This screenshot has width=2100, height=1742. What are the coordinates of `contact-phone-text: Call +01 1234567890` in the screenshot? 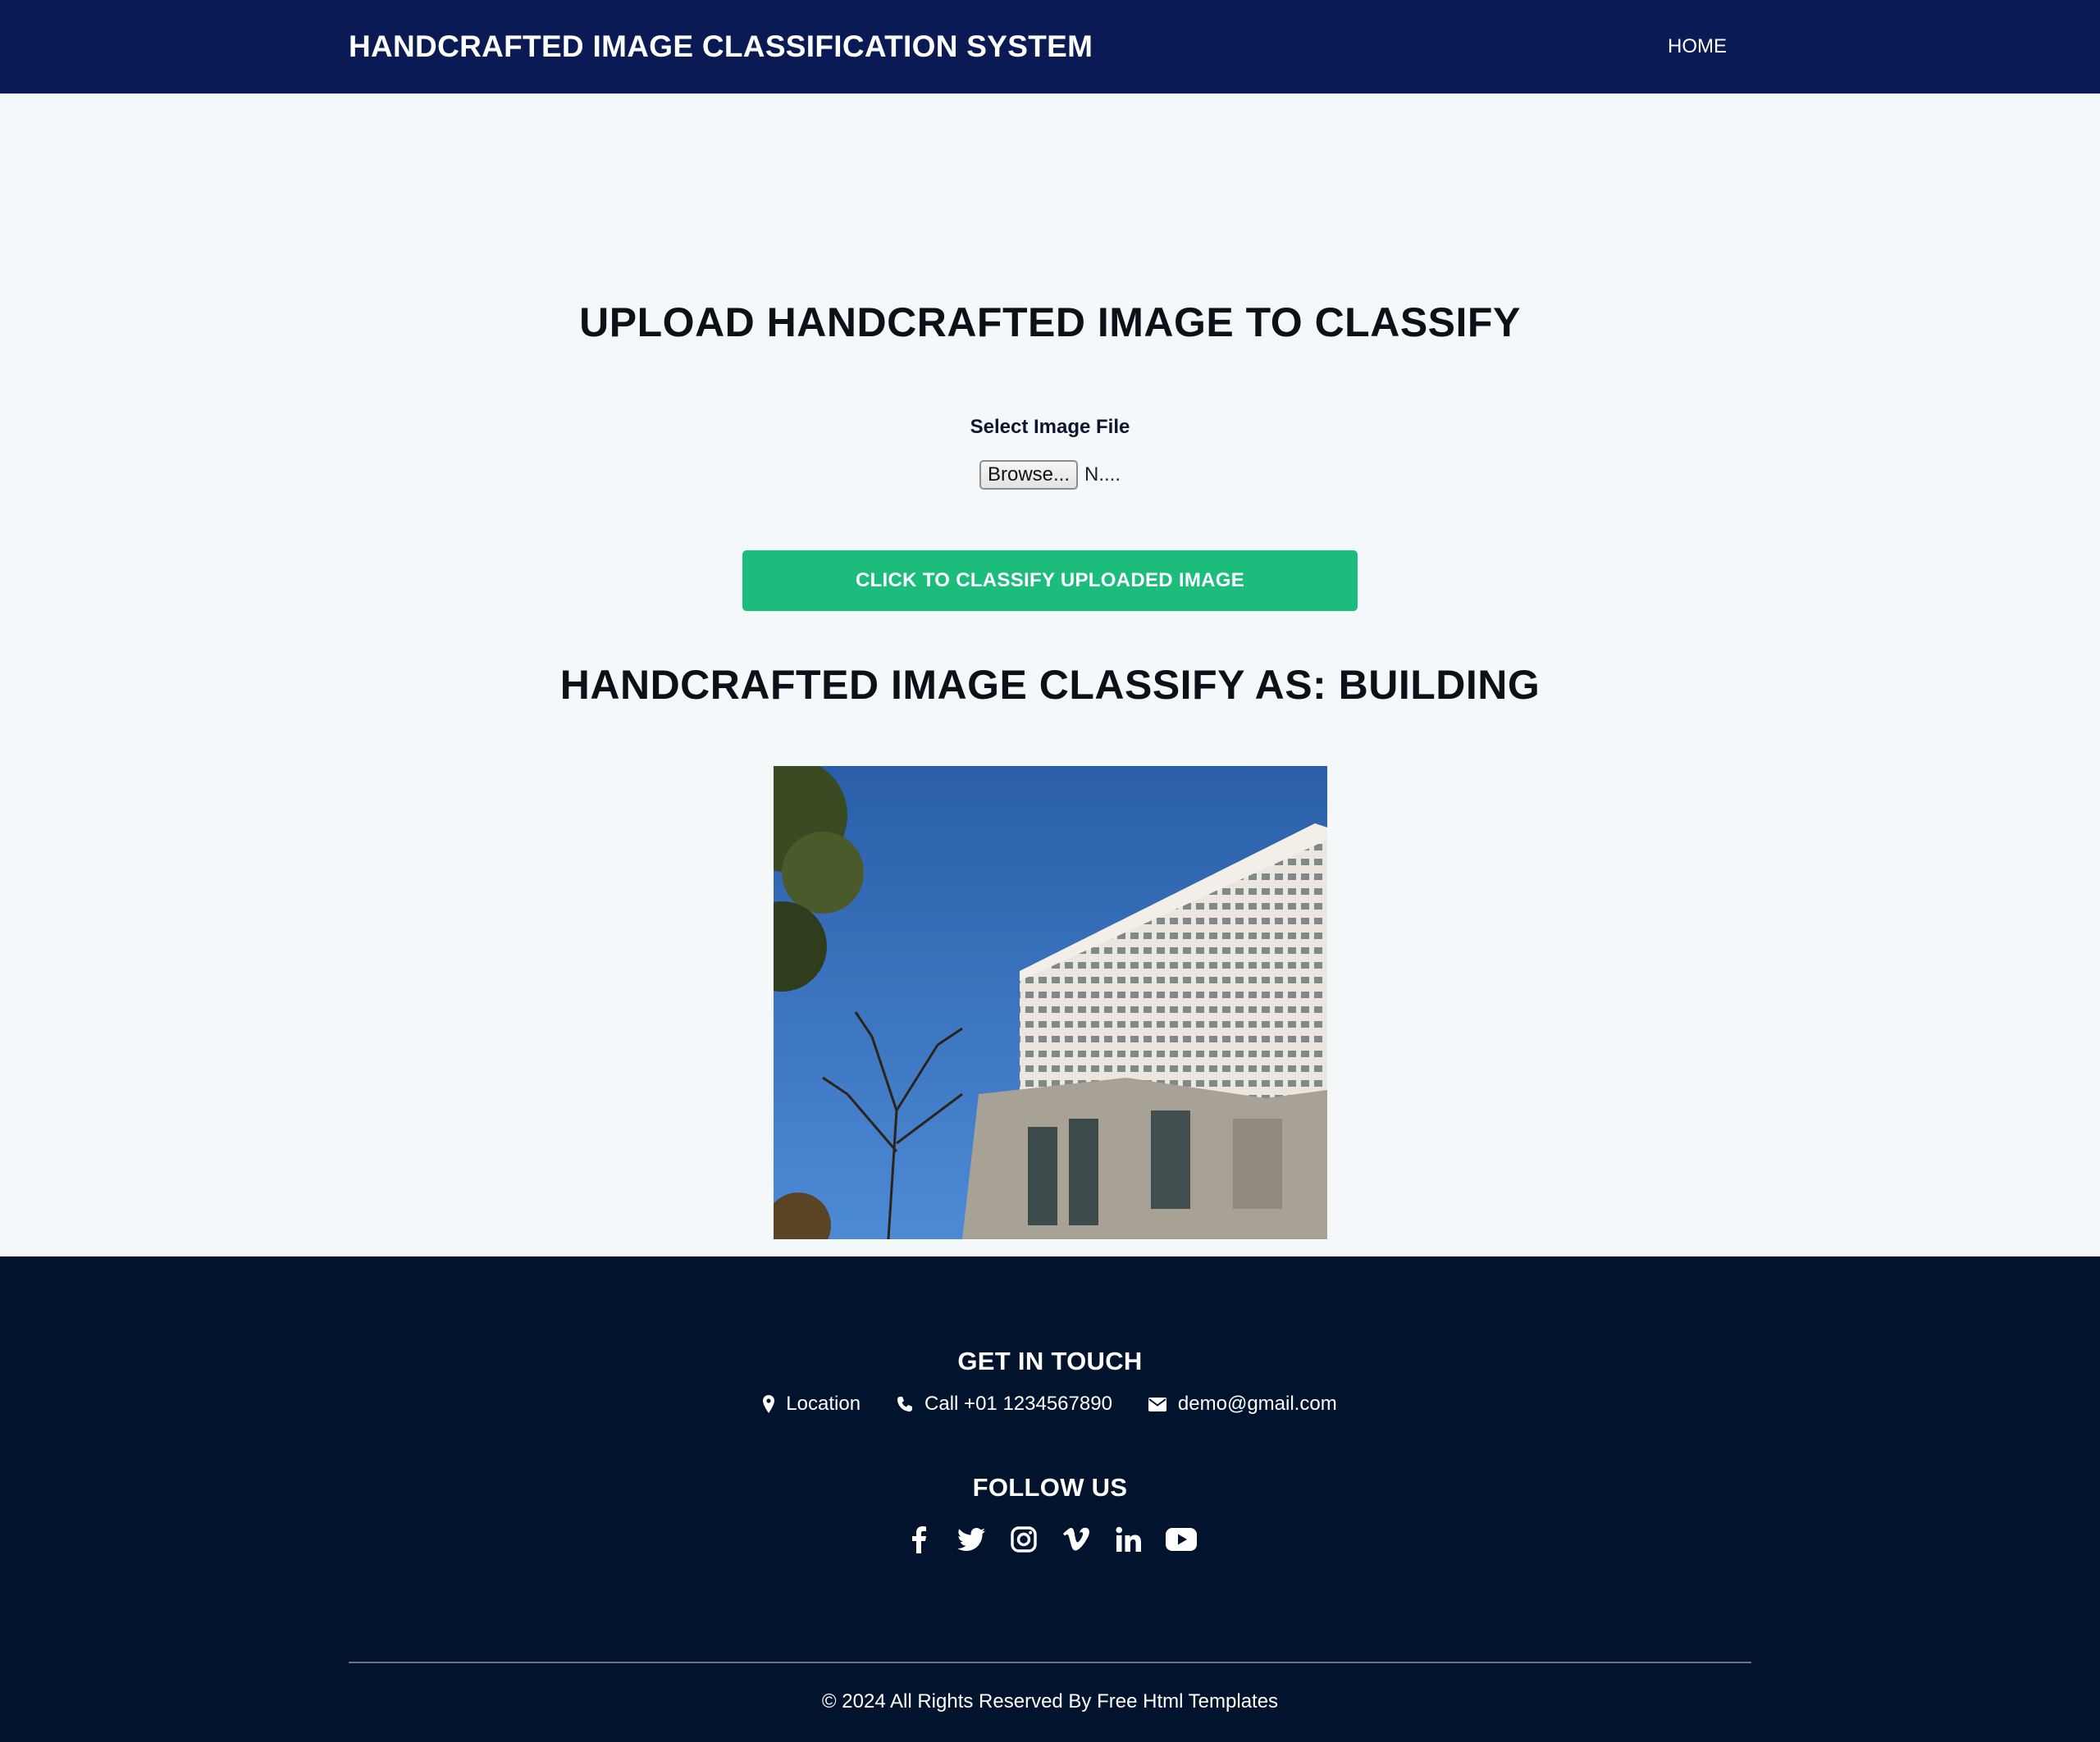 It's located at (1018, 1404).